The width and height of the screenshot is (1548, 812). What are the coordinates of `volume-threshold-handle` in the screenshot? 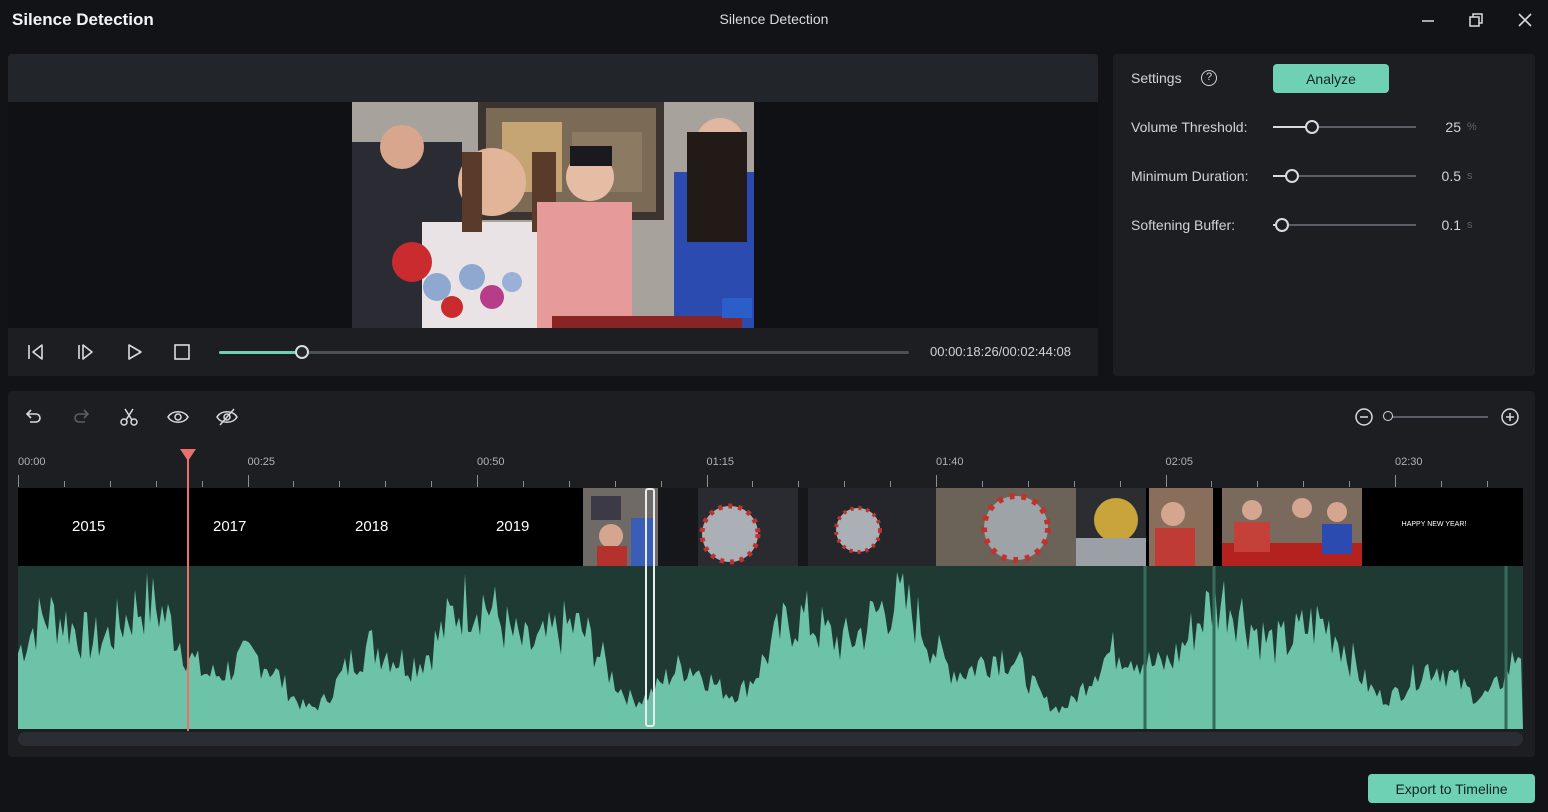 It's located at (1311, 127).